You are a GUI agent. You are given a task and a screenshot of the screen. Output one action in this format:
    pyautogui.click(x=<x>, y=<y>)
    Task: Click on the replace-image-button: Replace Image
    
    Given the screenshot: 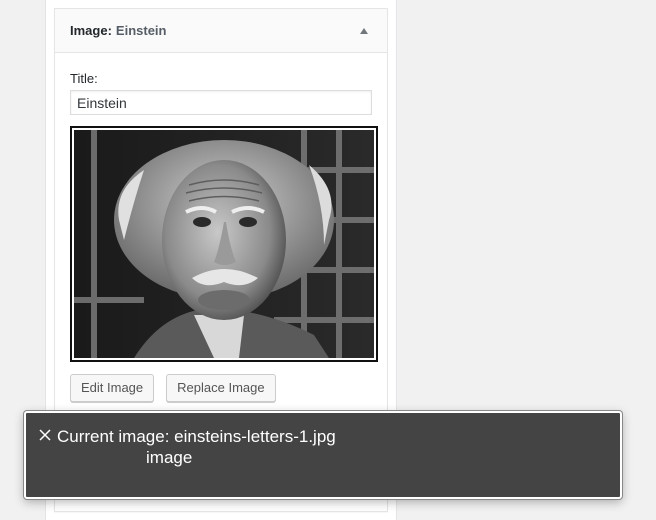 What is the action you would take?
    pyautogui.click(x=221, y=388)
    